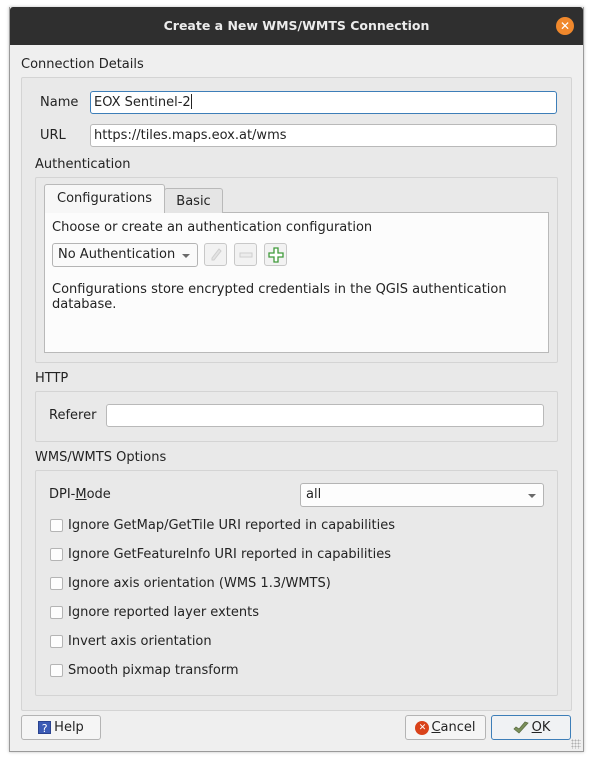 This screenshot has height=762, width=592. I want to click on pencil-icon, so click(216, 253).